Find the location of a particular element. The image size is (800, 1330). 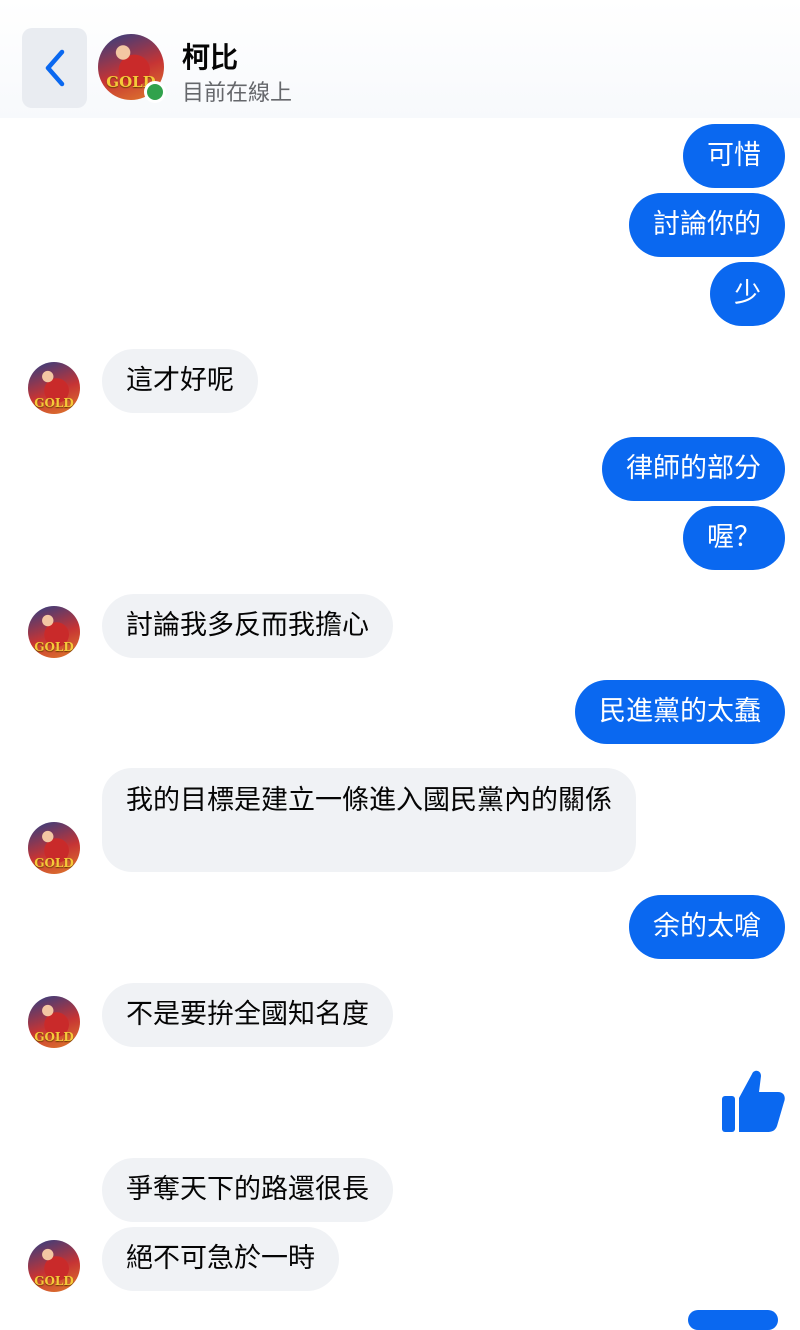

outgoing-message-partial is located at coordinates (733, 1320).